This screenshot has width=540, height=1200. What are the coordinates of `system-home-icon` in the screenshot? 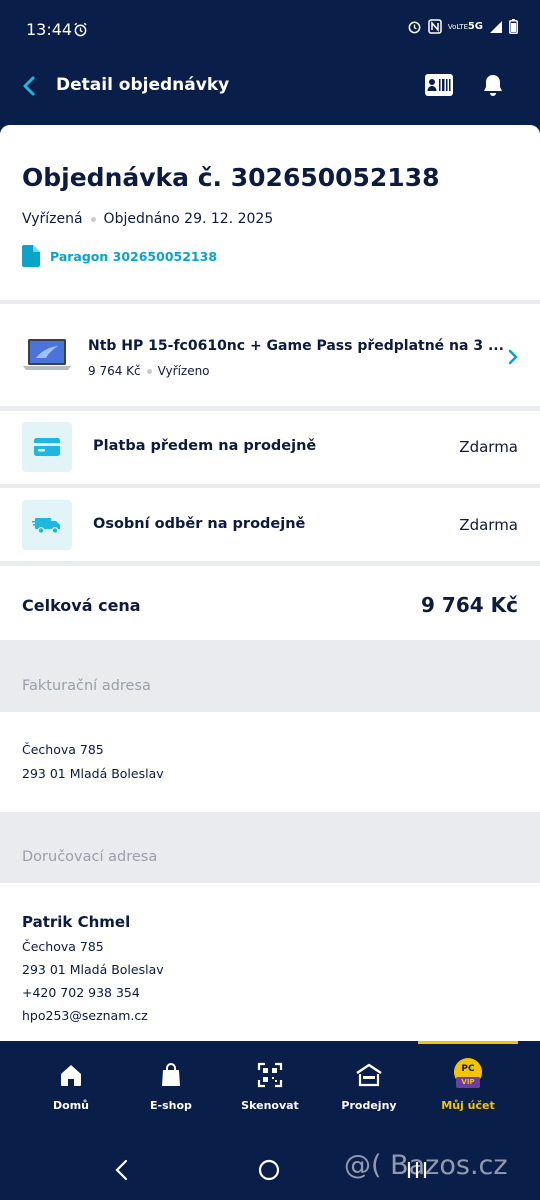 It's located at (269, 1170).